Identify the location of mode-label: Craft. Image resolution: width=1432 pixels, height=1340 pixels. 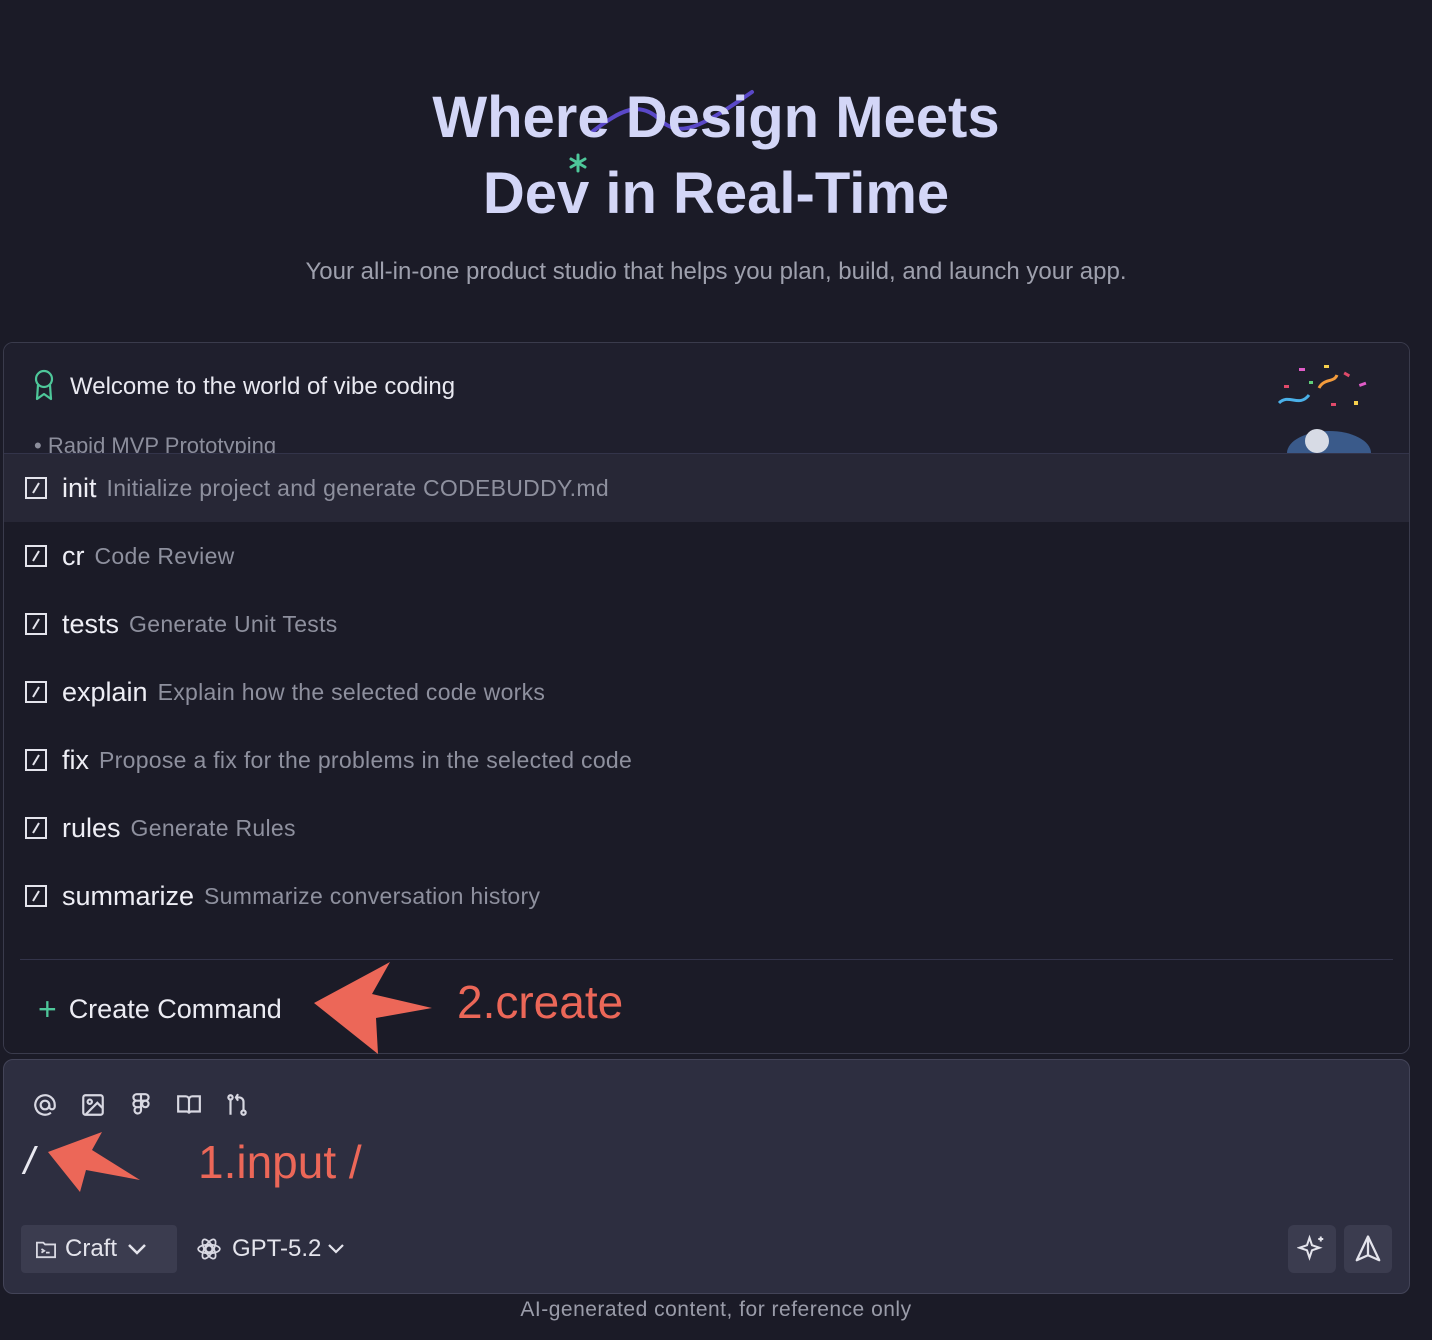
(91, 1248).